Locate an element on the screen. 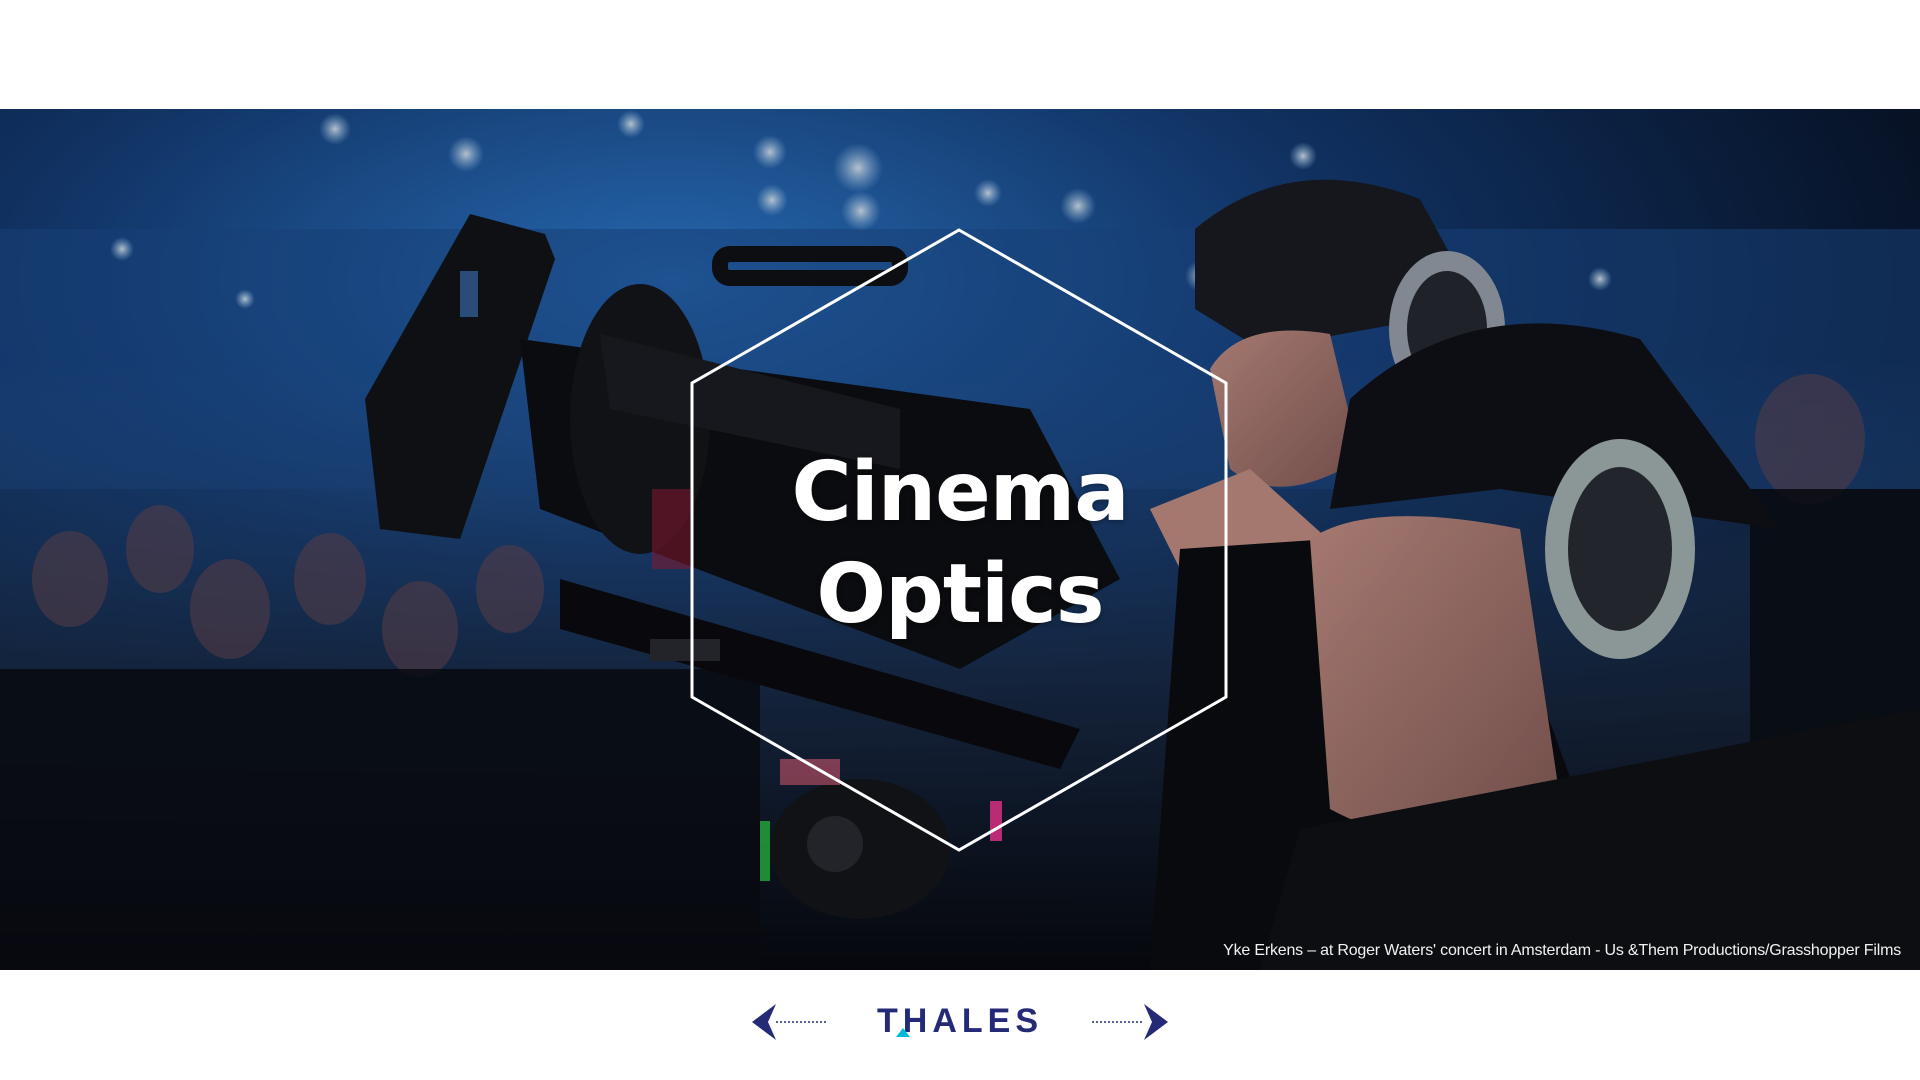 The height and width of the screenshot is (1080, 1920). logo-accent-triangle is located at coordinates (903, 1032).